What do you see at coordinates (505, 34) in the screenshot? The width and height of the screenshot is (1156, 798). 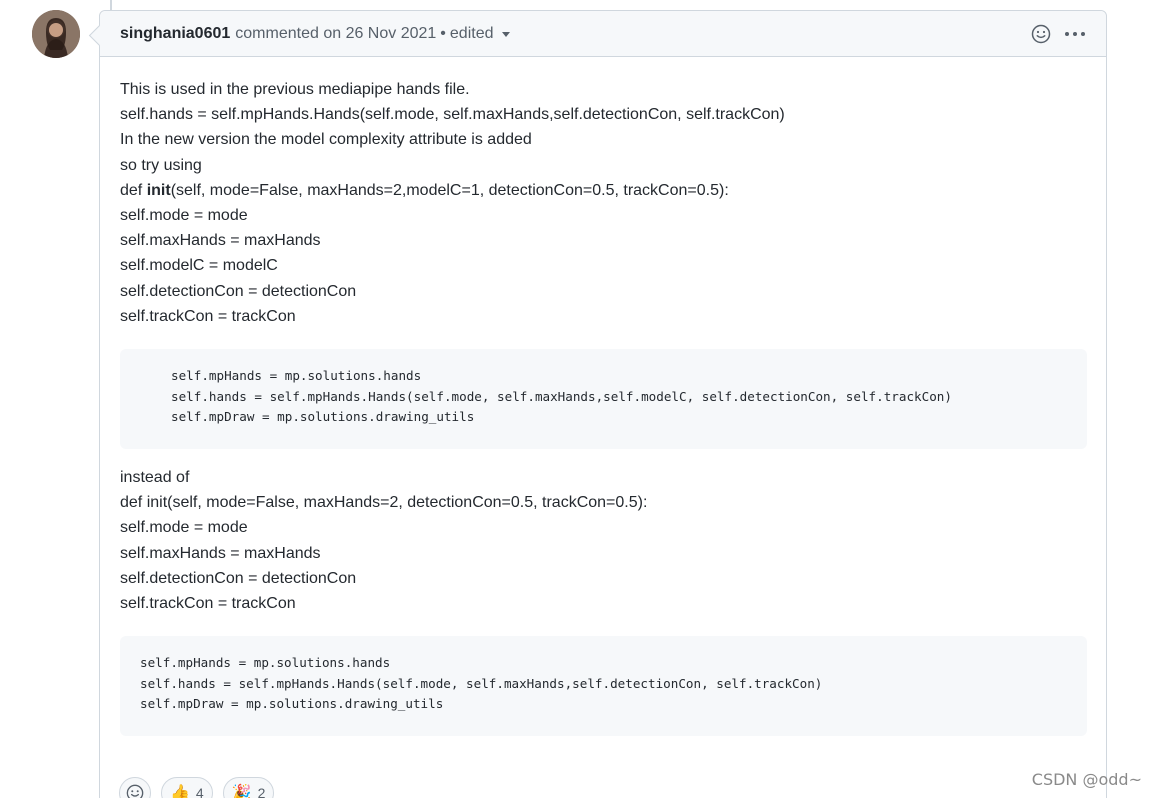 I see `chevron-down-icon` at bounding box center [505, 34].